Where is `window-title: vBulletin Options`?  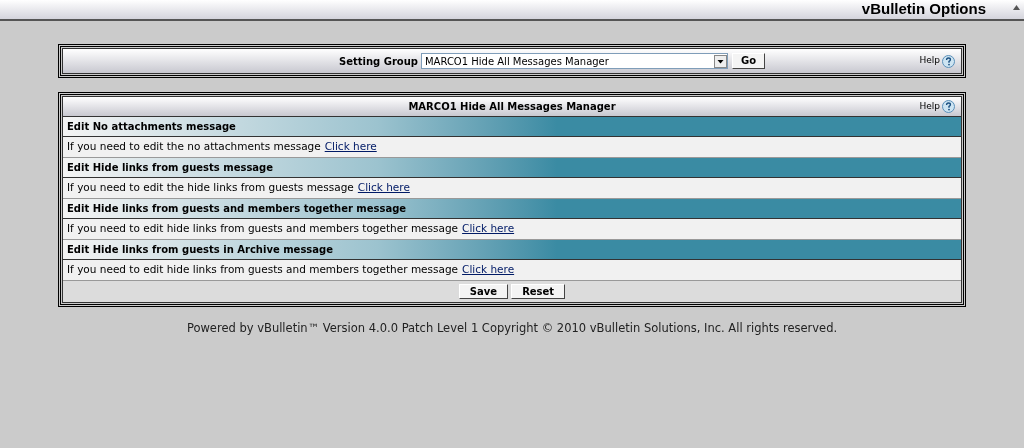
window-title: vBulletin Options is located at coordinates (923, 10).